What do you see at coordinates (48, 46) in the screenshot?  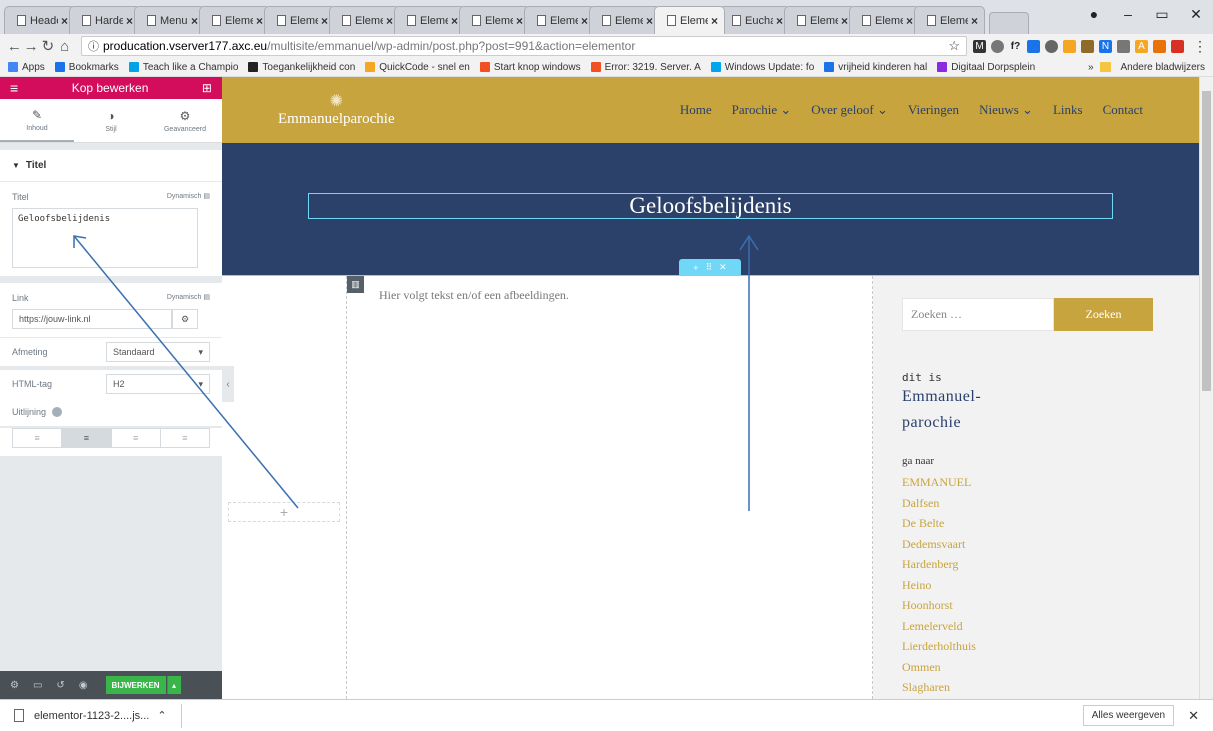 I see `reload-button: ↻` at bounding box center [48, 46].